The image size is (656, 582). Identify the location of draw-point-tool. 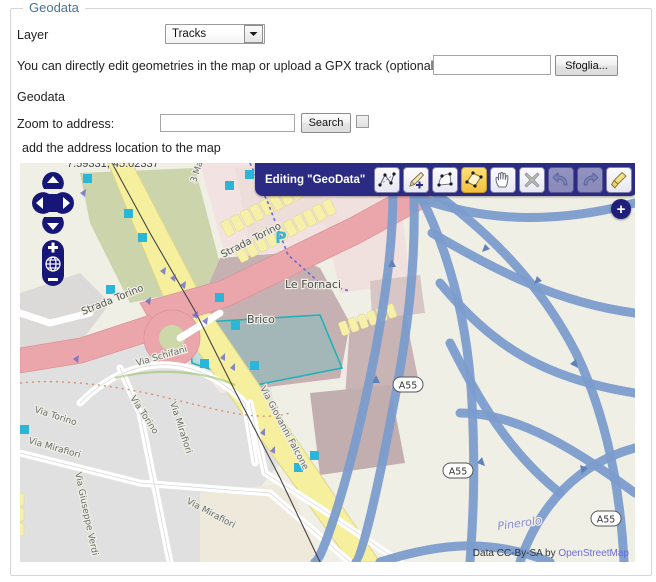
(416, 179).